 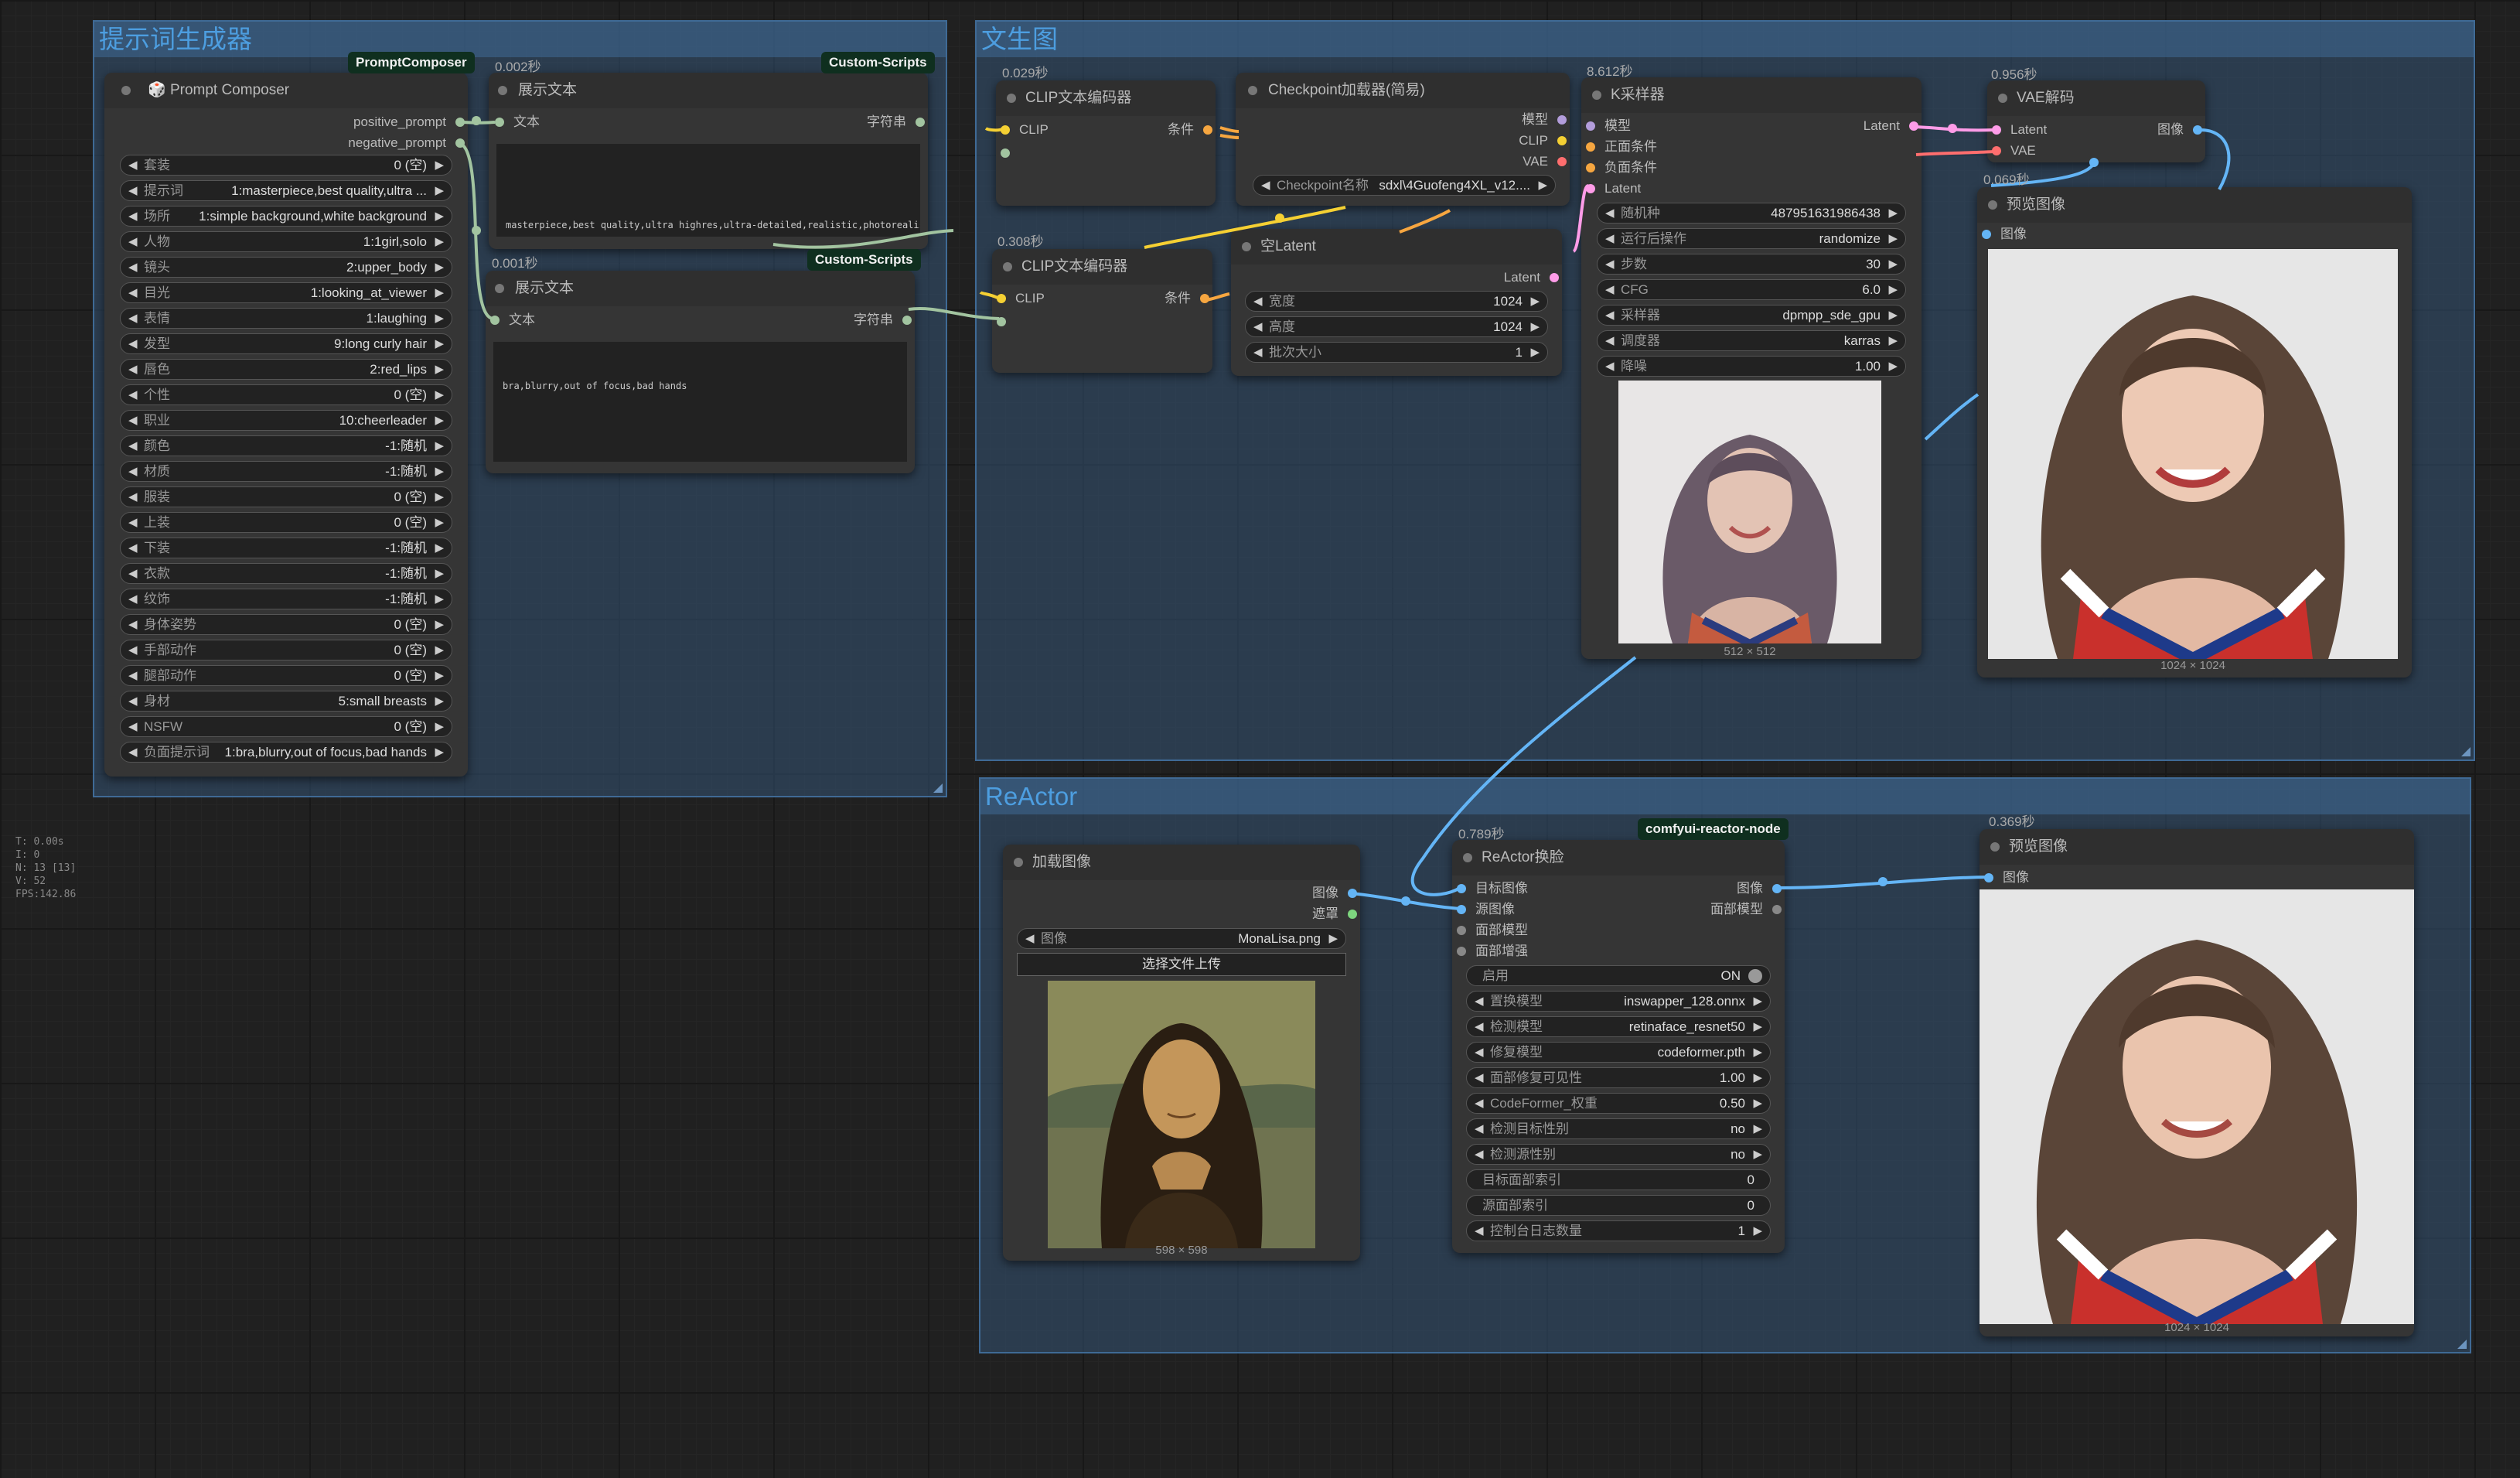 I want to click on node-header: 空Latent, so click(x=1396, y=247).